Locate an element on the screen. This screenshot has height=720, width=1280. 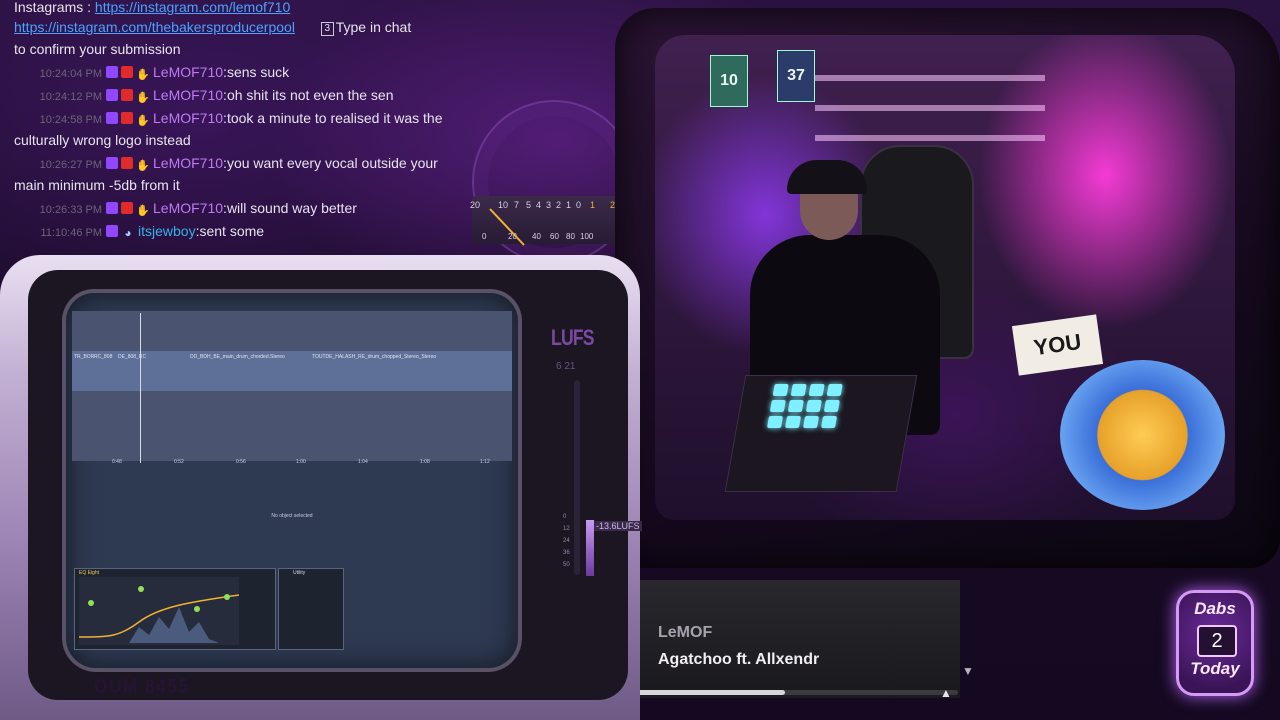
vu-tick-hot: 1 is located at coordinates (593, 205).